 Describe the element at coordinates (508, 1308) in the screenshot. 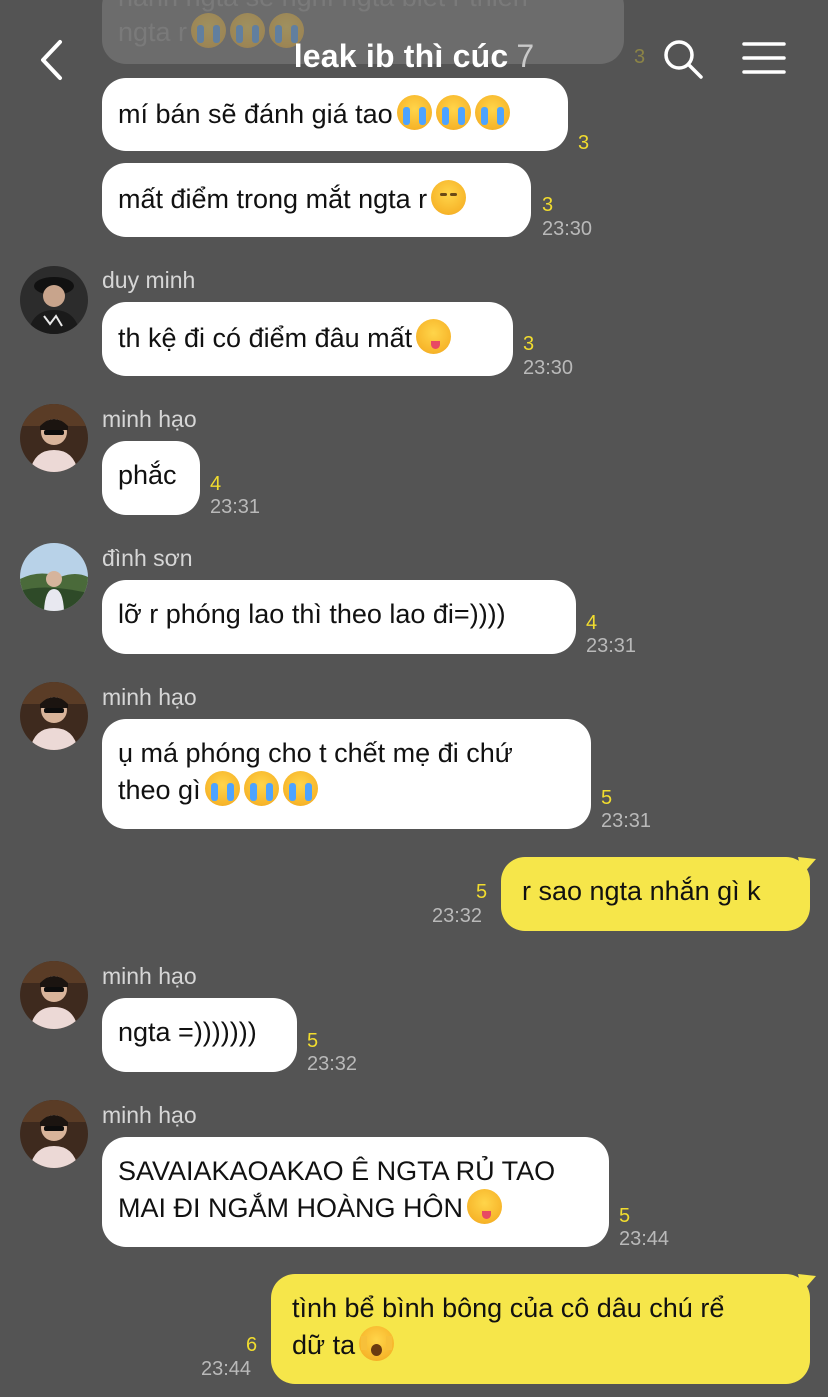

I see `message-text: tình bể bình bông của cô dâu chú rể` at that location.